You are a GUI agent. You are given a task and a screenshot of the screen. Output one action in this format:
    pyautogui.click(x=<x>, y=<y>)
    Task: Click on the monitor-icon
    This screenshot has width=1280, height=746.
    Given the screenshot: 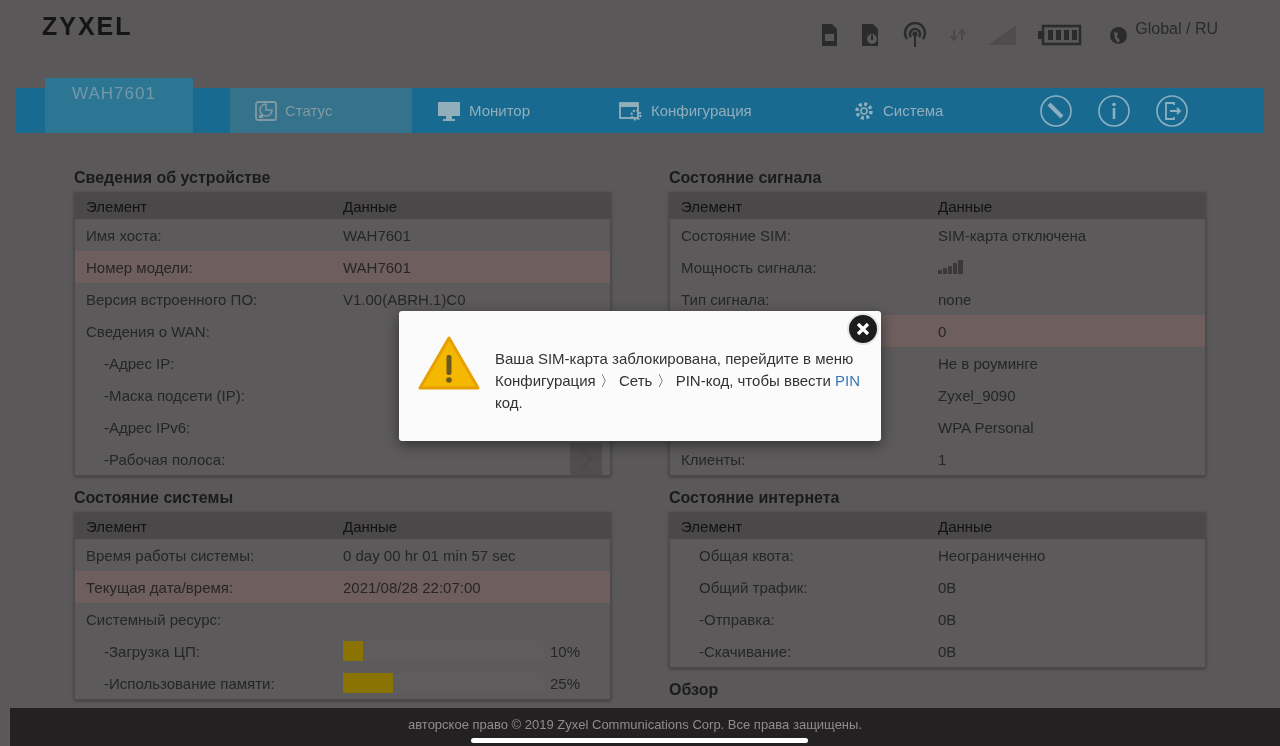 What is the action you would take?
    pyautogui.click(x=449, y=110)
    